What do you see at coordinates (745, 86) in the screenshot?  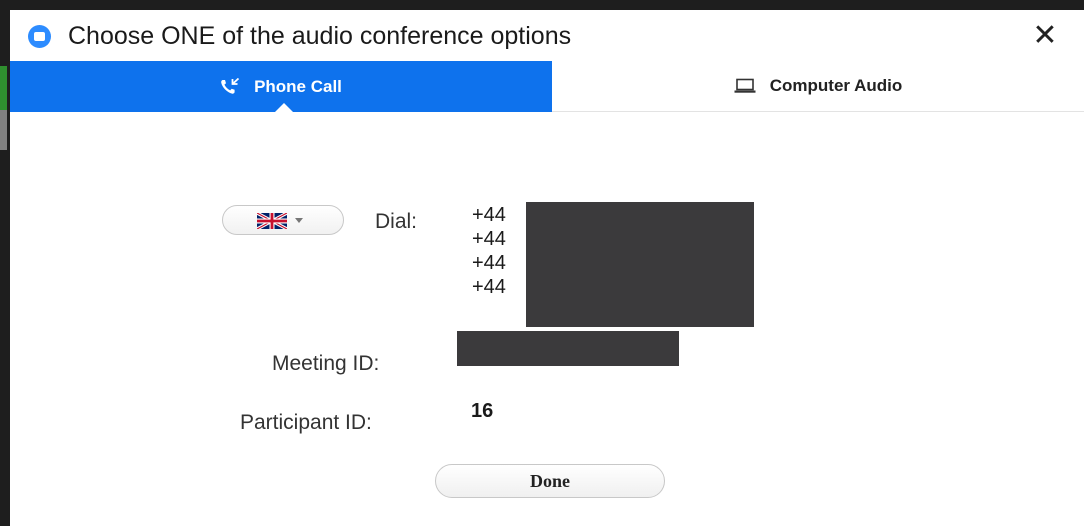 I see `laptop-icon` at bounding box center [745, 86].